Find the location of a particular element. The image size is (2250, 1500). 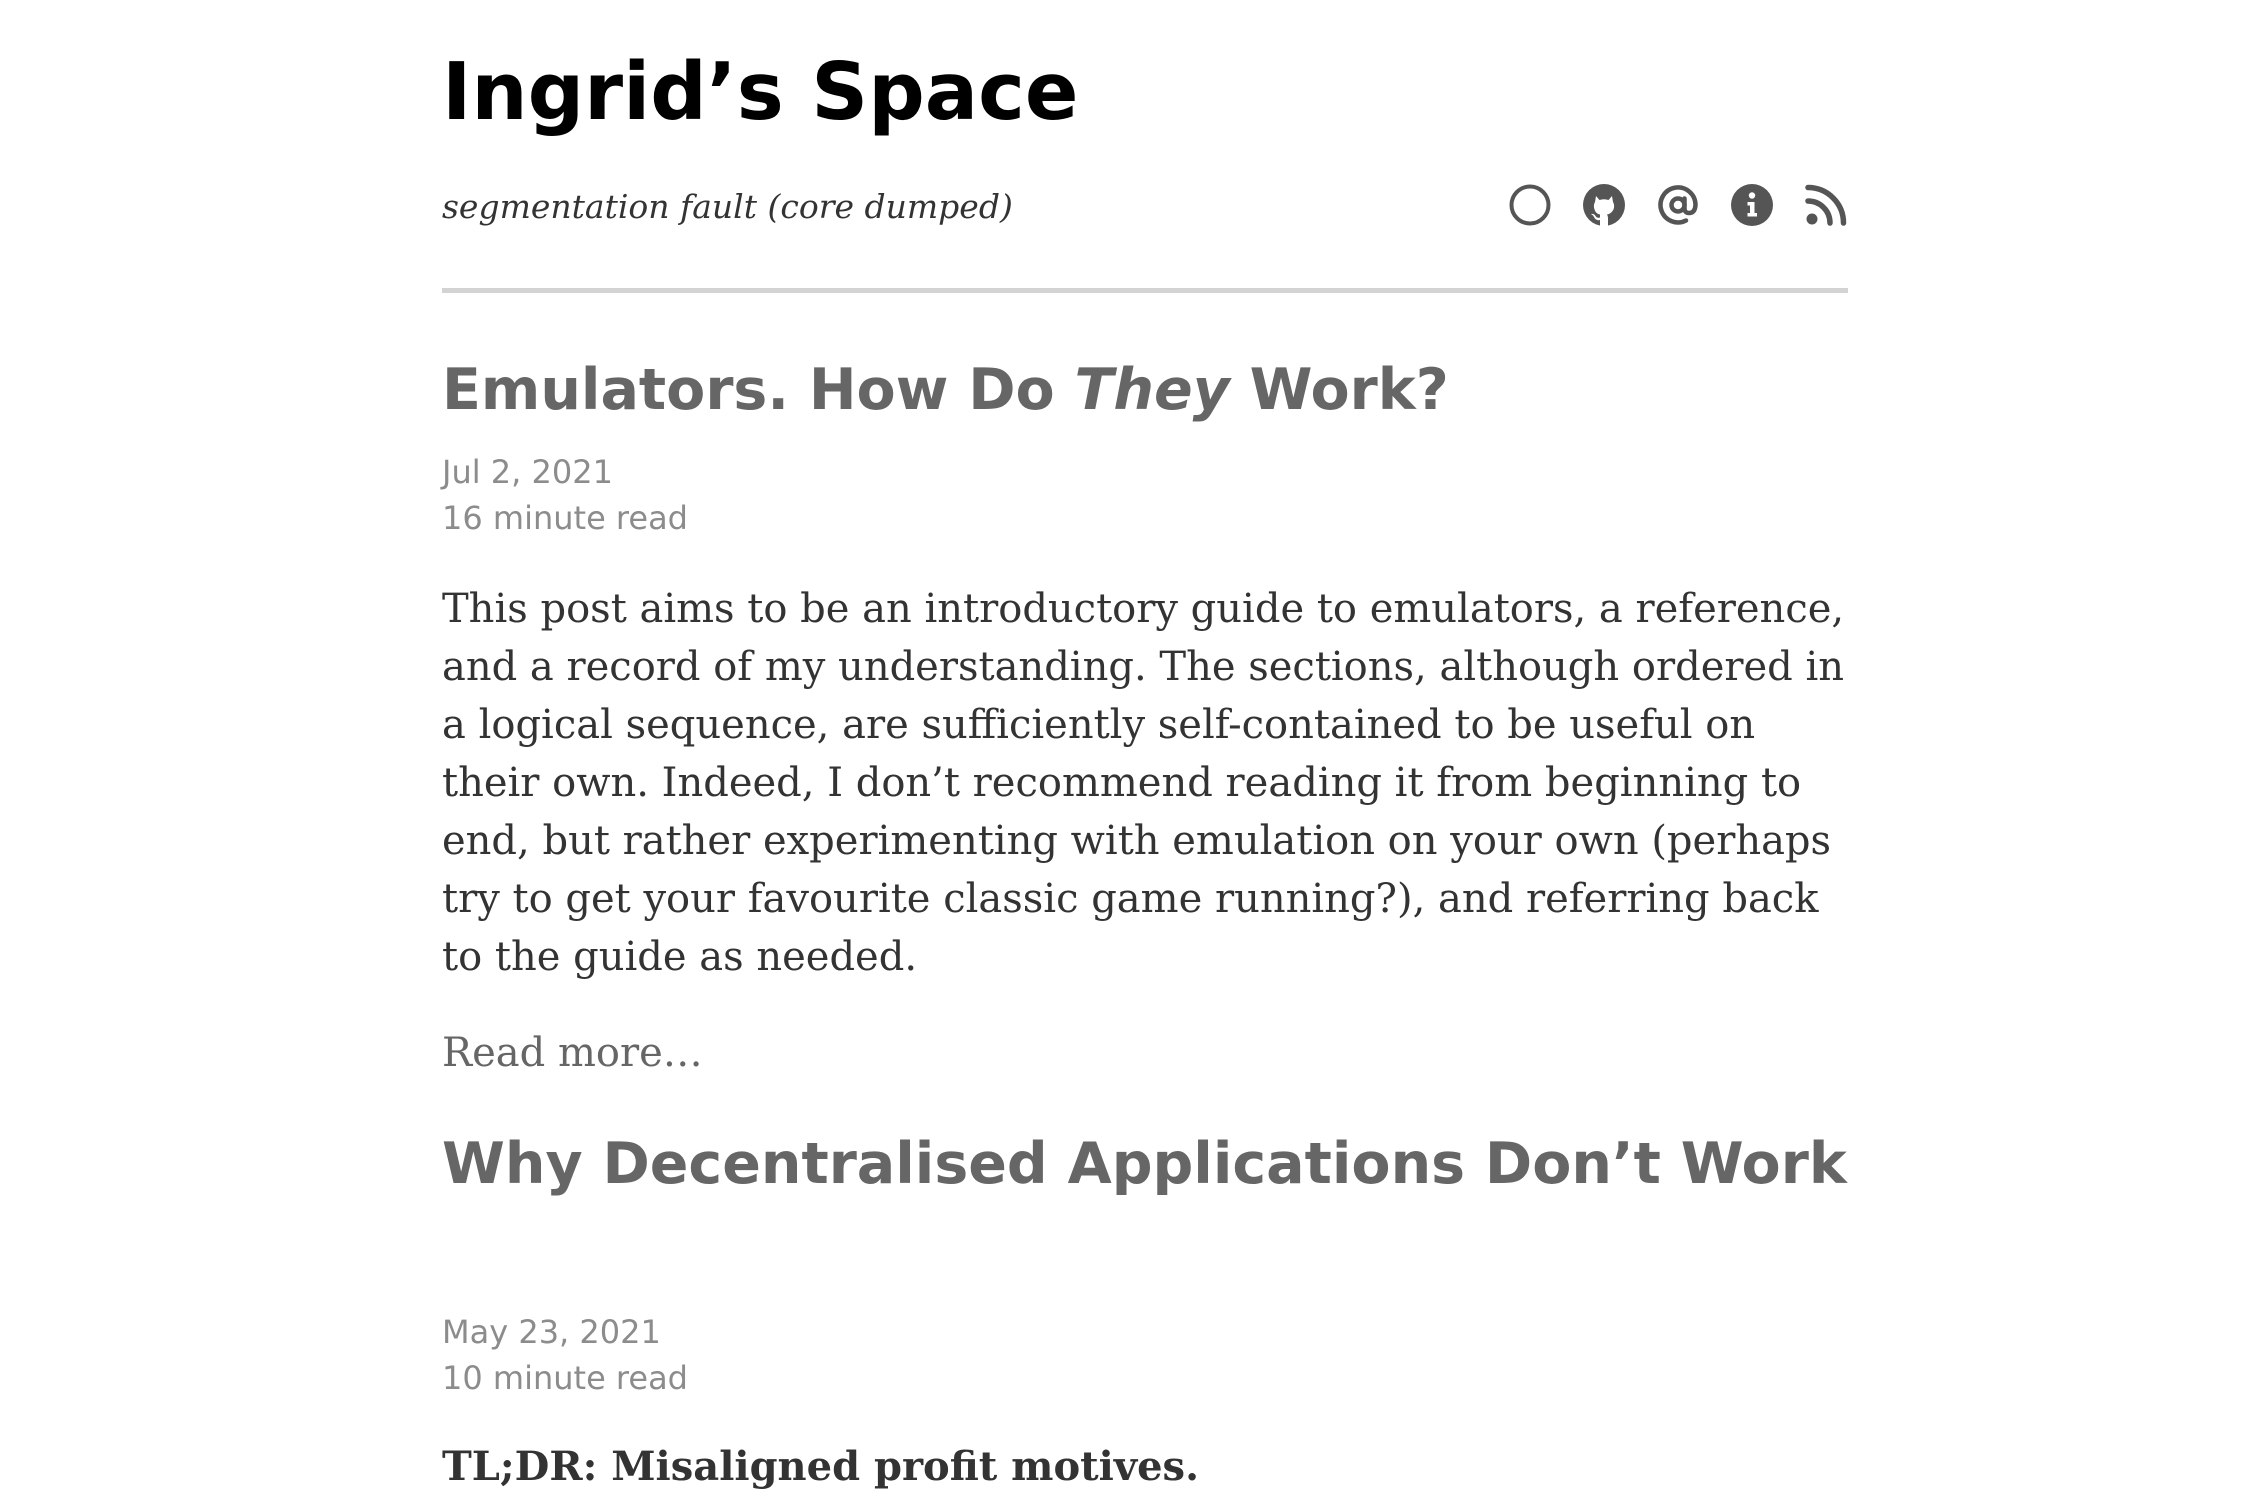

post-read-time: 10 minute read is located at coordinates (565, 1378).